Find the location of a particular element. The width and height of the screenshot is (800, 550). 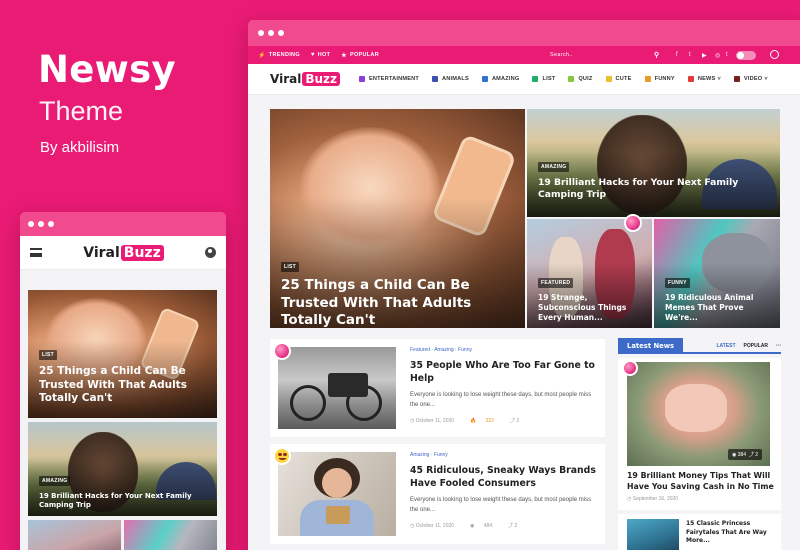

topbar-popular: ★ POPULAR is located at coordinates (360, 55).